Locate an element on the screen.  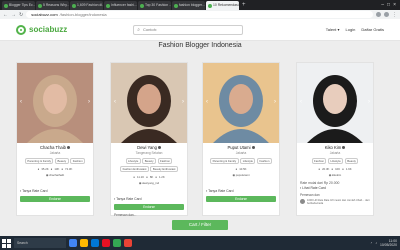
browser-tab: 1,609 Fashion di...× is located at coordinates (86, 5).